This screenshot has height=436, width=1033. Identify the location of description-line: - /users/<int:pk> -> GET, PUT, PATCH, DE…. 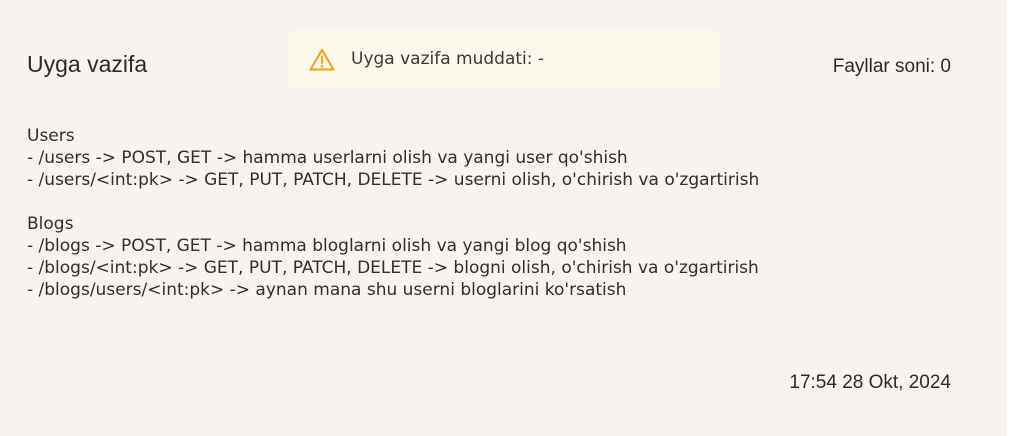
(393, 180).